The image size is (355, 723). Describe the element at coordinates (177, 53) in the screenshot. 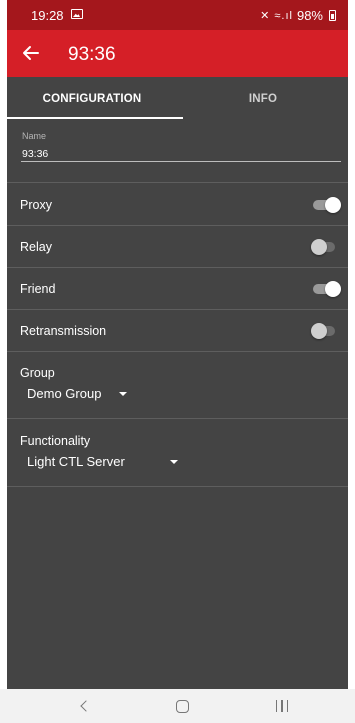

I see `app-bar: 93:36` at that location.